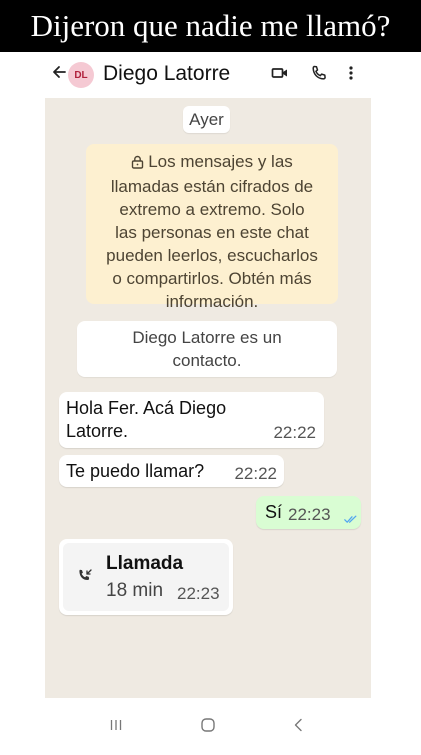  Describe the element at coordinates (59, 74) in the screenshot. I see `back-arrow-icon` at that location.